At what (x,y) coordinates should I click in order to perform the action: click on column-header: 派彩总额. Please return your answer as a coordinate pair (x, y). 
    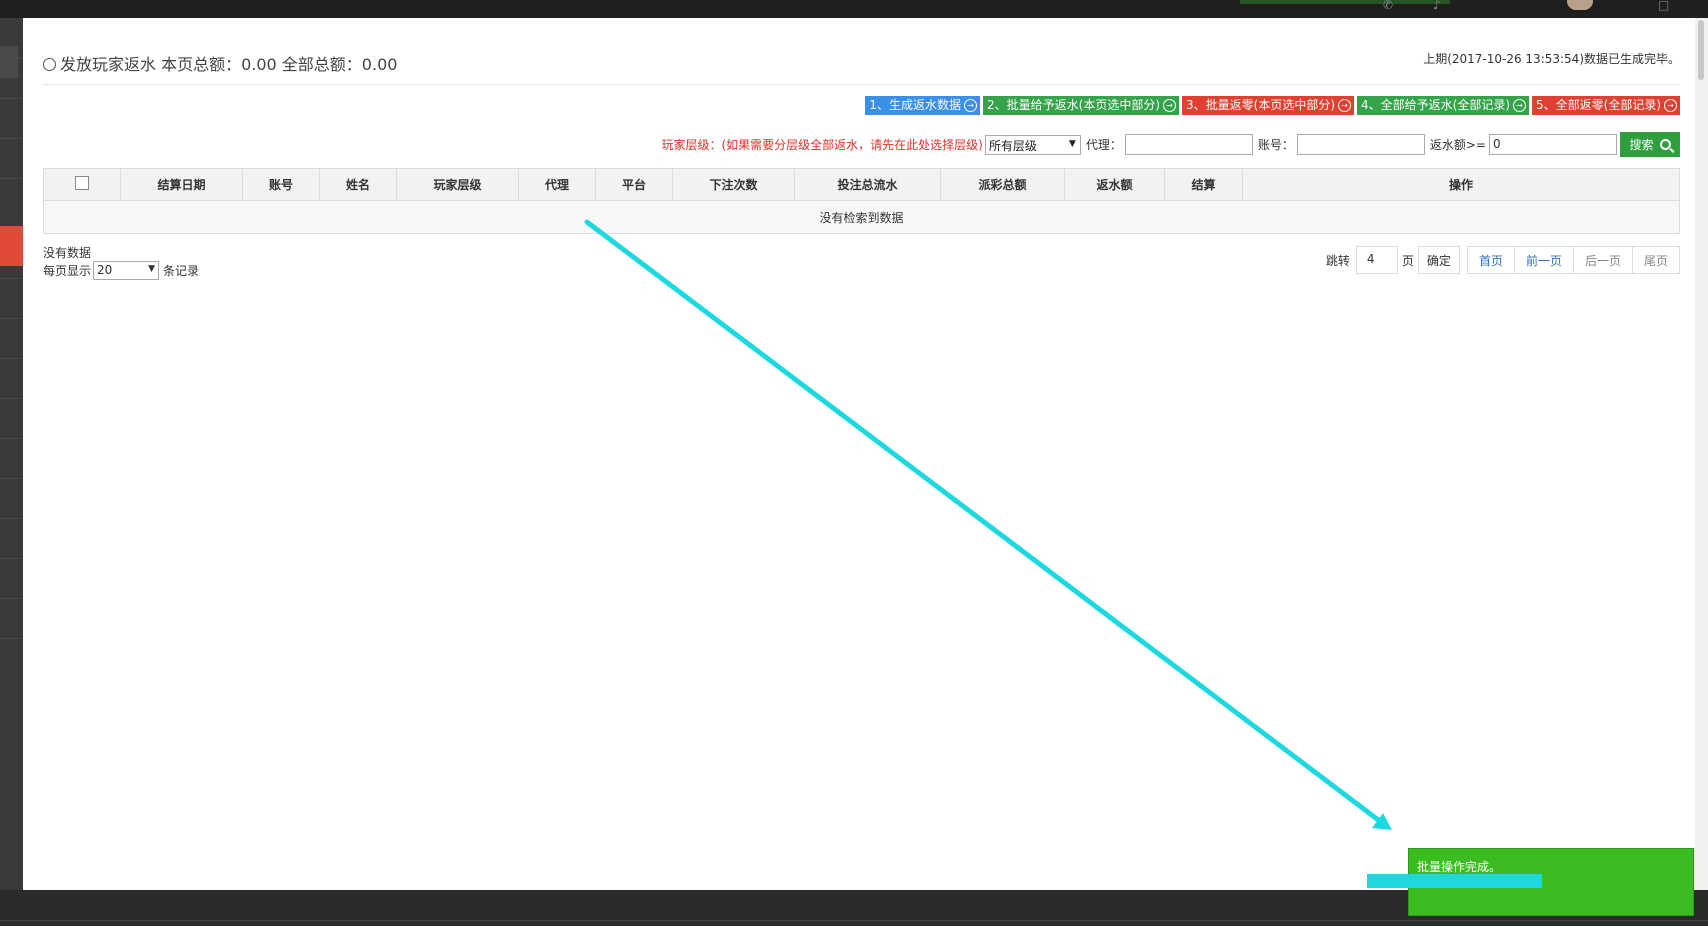
    Looking at the image, I should click on (1002, 184).